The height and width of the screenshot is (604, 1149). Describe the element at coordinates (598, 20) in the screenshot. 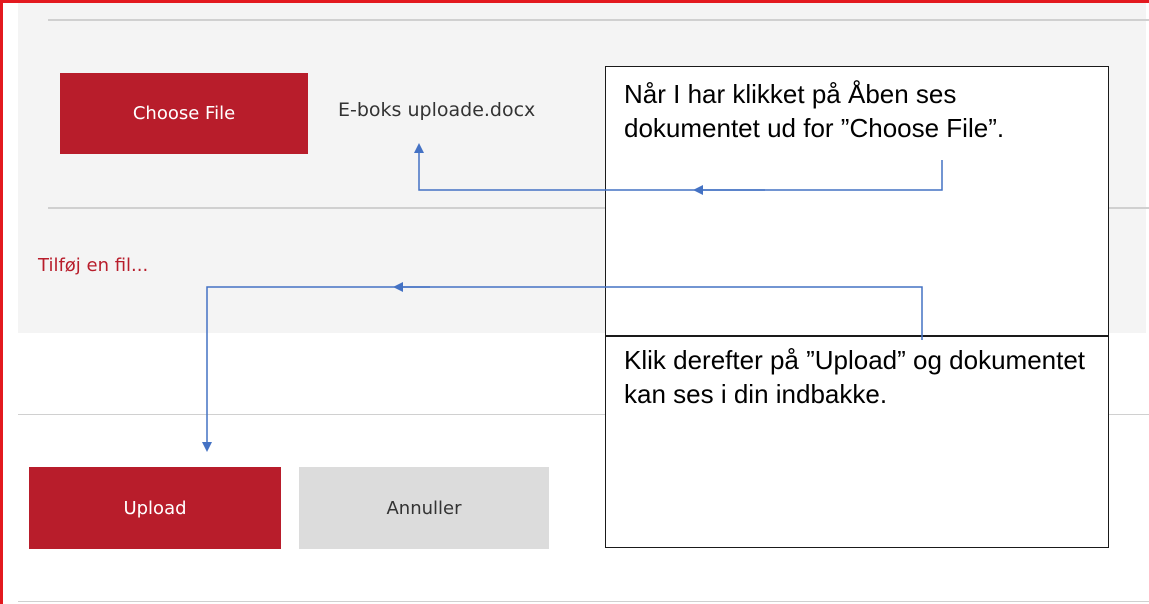

I see `divider-top` at that location.